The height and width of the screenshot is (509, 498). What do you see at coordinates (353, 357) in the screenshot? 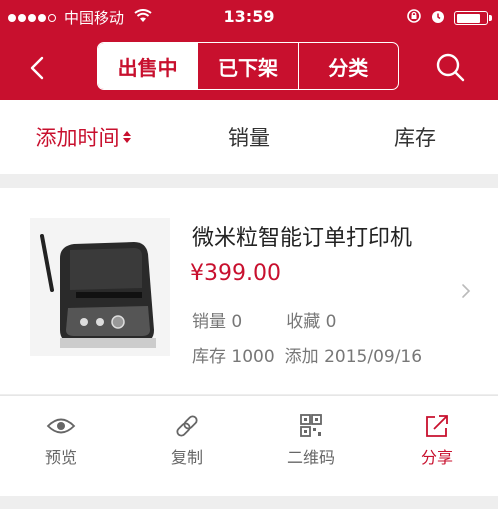
I see `added-date: 添加 2015/09/16` at bounding box center [353, 357].